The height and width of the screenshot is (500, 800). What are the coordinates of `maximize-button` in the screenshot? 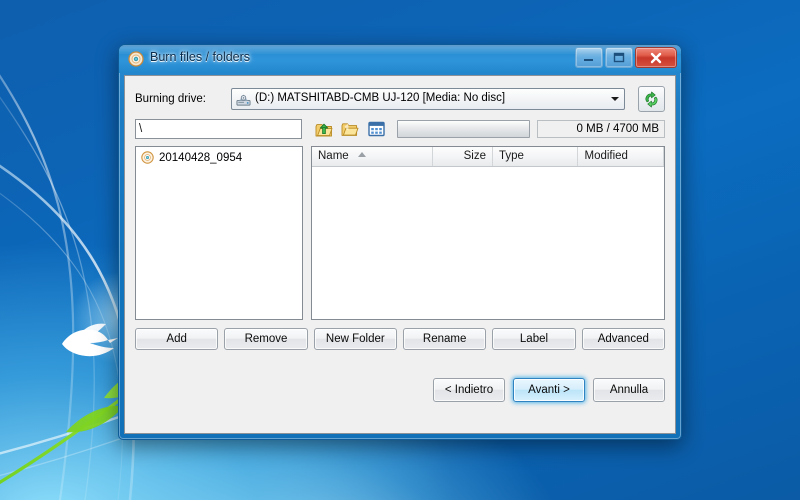 It's located at (619, 57).